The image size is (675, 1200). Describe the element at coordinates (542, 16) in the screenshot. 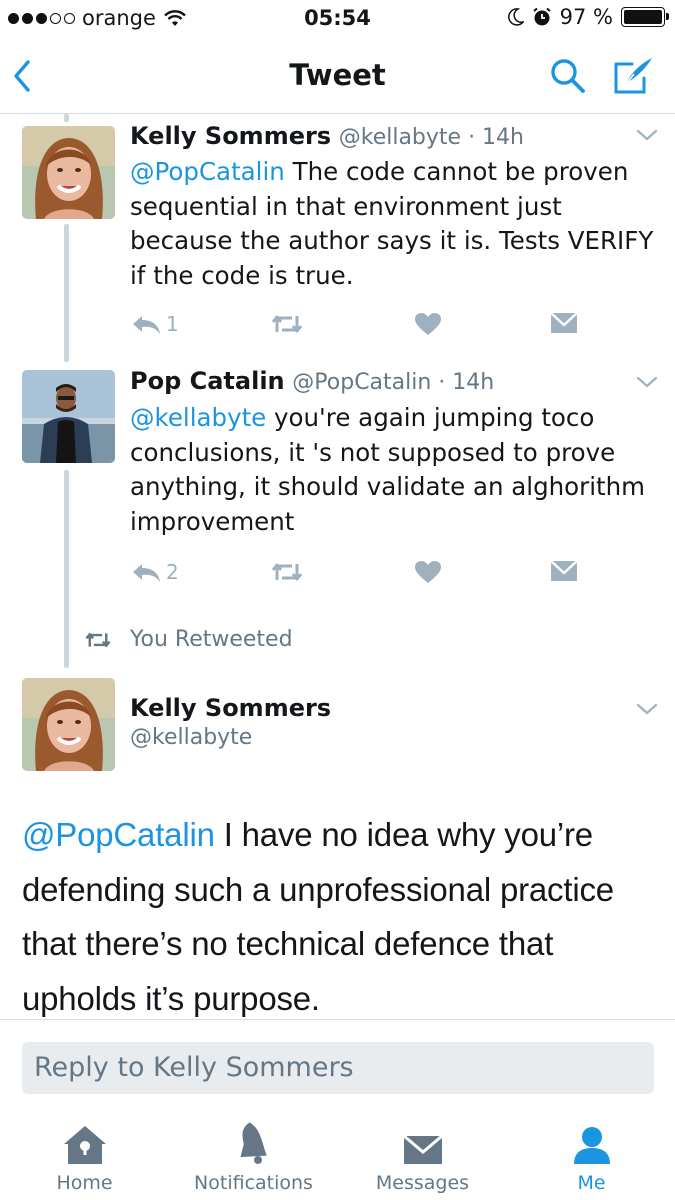

I see `alarm-icon` at that location.